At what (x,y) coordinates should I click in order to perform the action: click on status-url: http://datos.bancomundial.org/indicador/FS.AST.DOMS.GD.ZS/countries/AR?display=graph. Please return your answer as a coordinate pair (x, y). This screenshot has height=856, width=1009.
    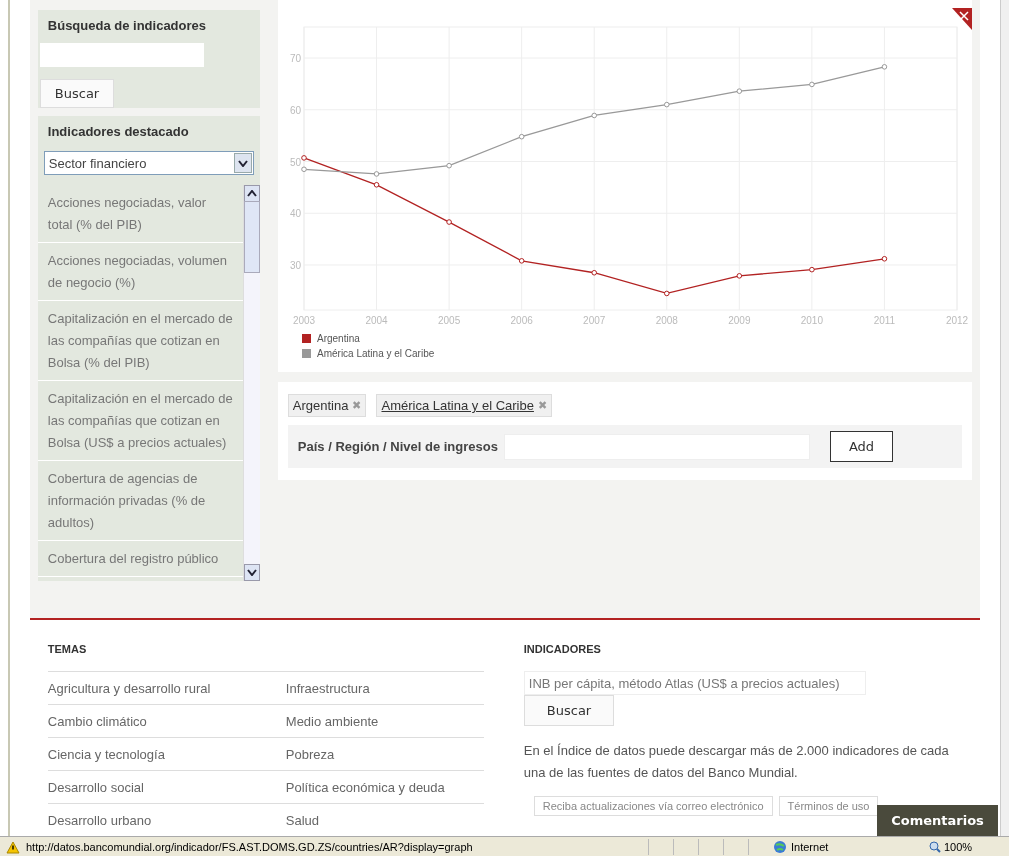
    Looking at the image, I should click on (250, 847).